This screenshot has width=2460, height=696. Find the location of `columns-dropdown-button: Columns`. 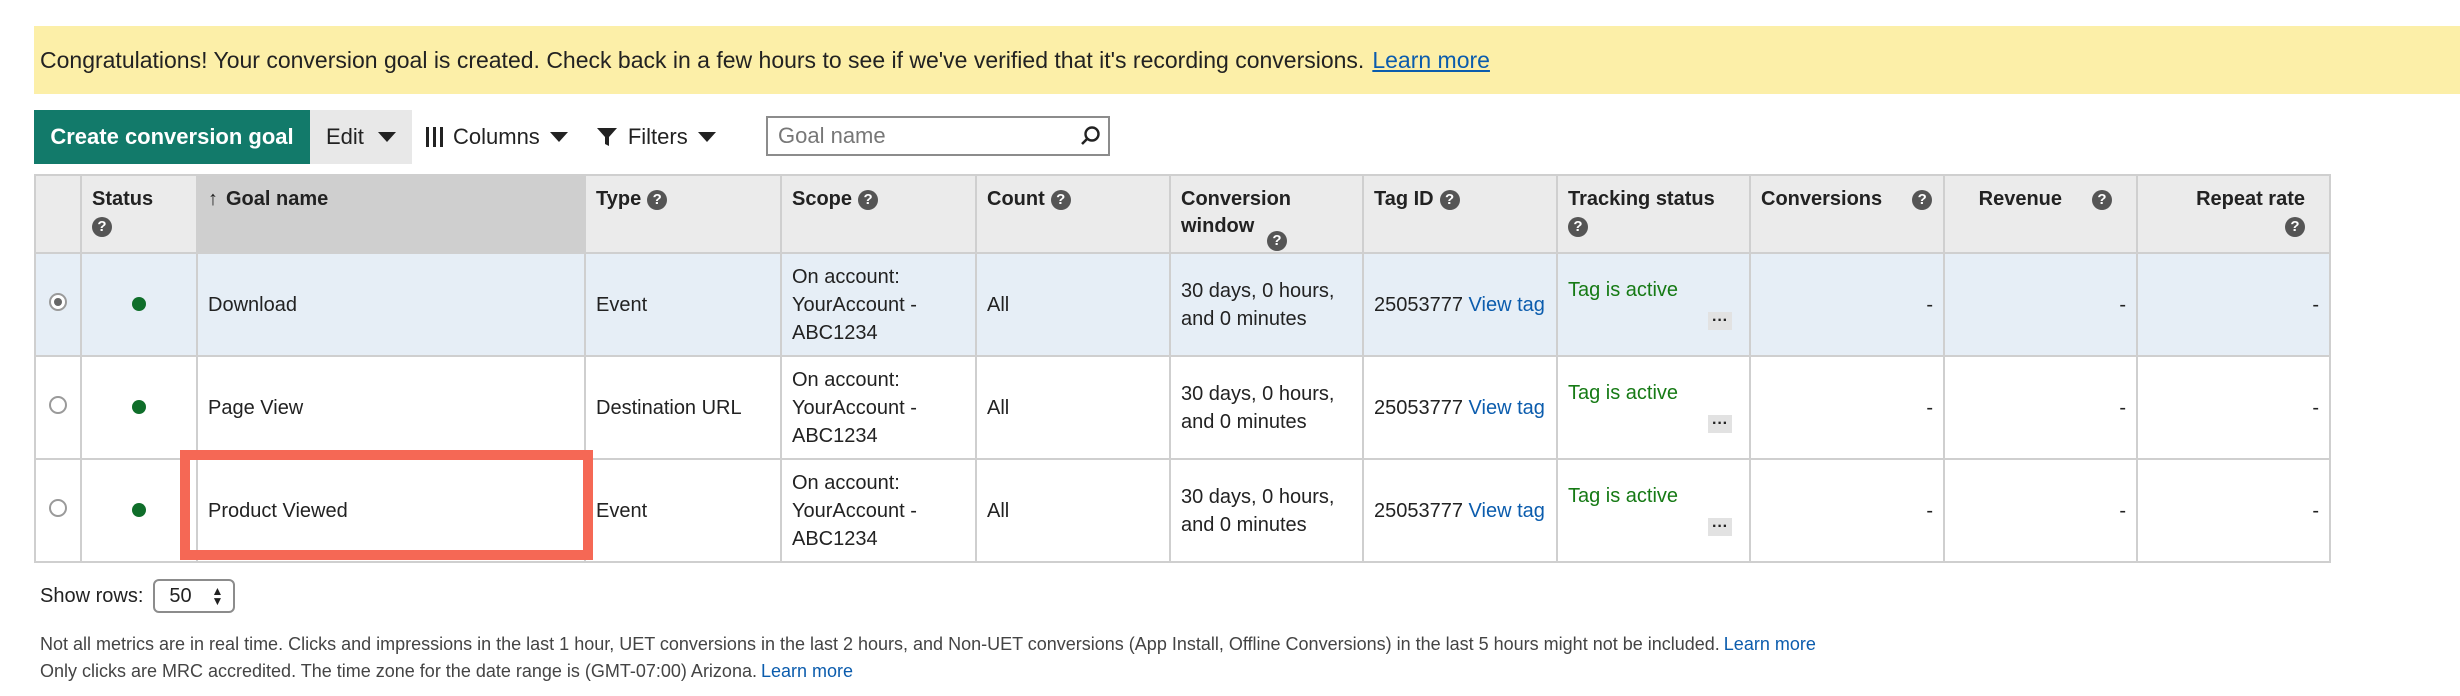

columns-dropdown-button: Columns is located at coordinates (497, 137).